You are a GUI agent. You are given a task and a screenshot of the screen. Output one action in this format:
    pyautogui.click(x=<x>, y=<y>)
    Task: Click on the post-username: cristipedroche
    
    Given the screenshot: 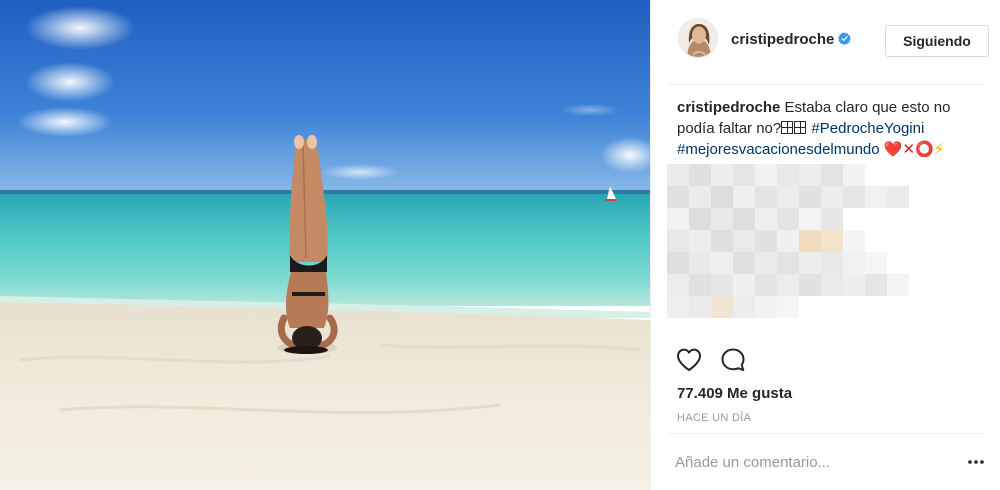 What is the action you would take?
    pyautogui.click(x=791, y=39)
    